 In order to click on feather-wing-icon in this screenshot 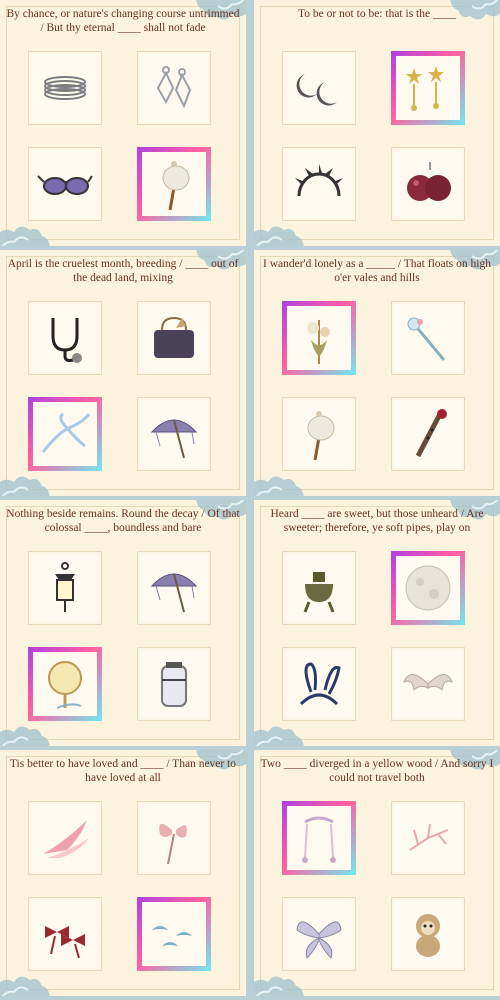, I will do `click(66, 839)`.